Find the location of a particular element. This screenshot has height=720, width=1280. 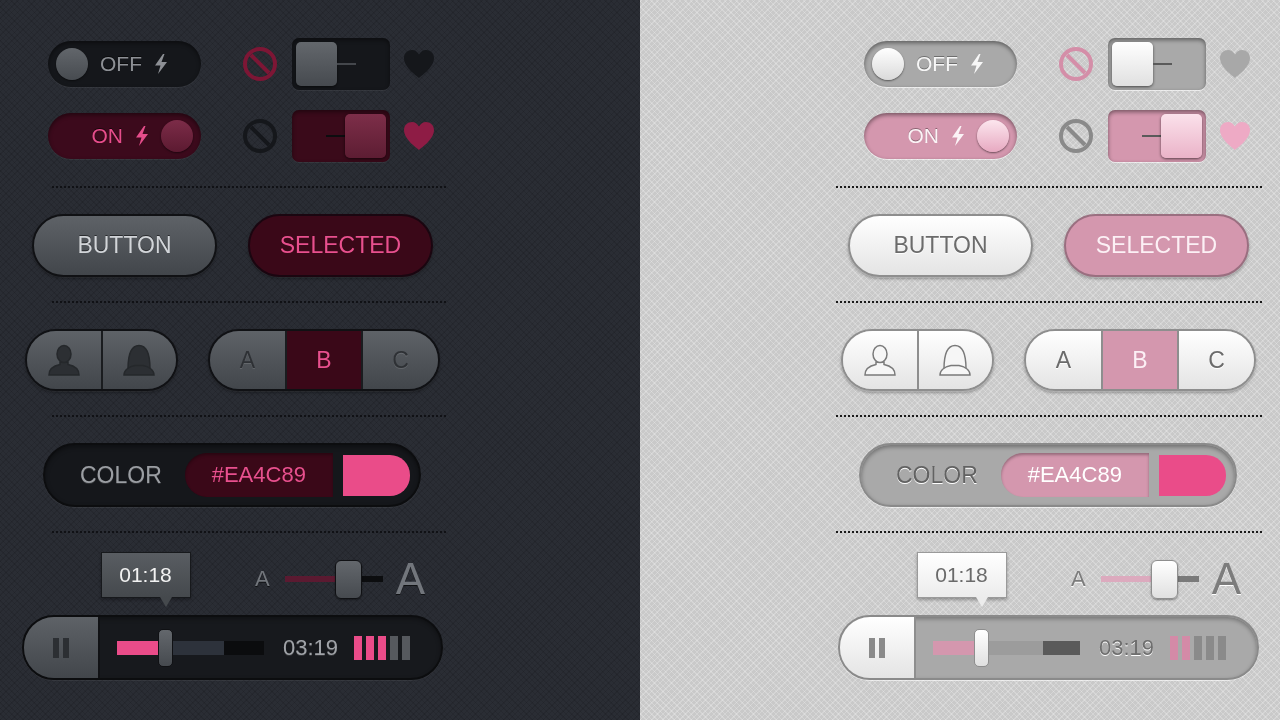

pill-button: SELECTED is located at coordinates (340, 245).